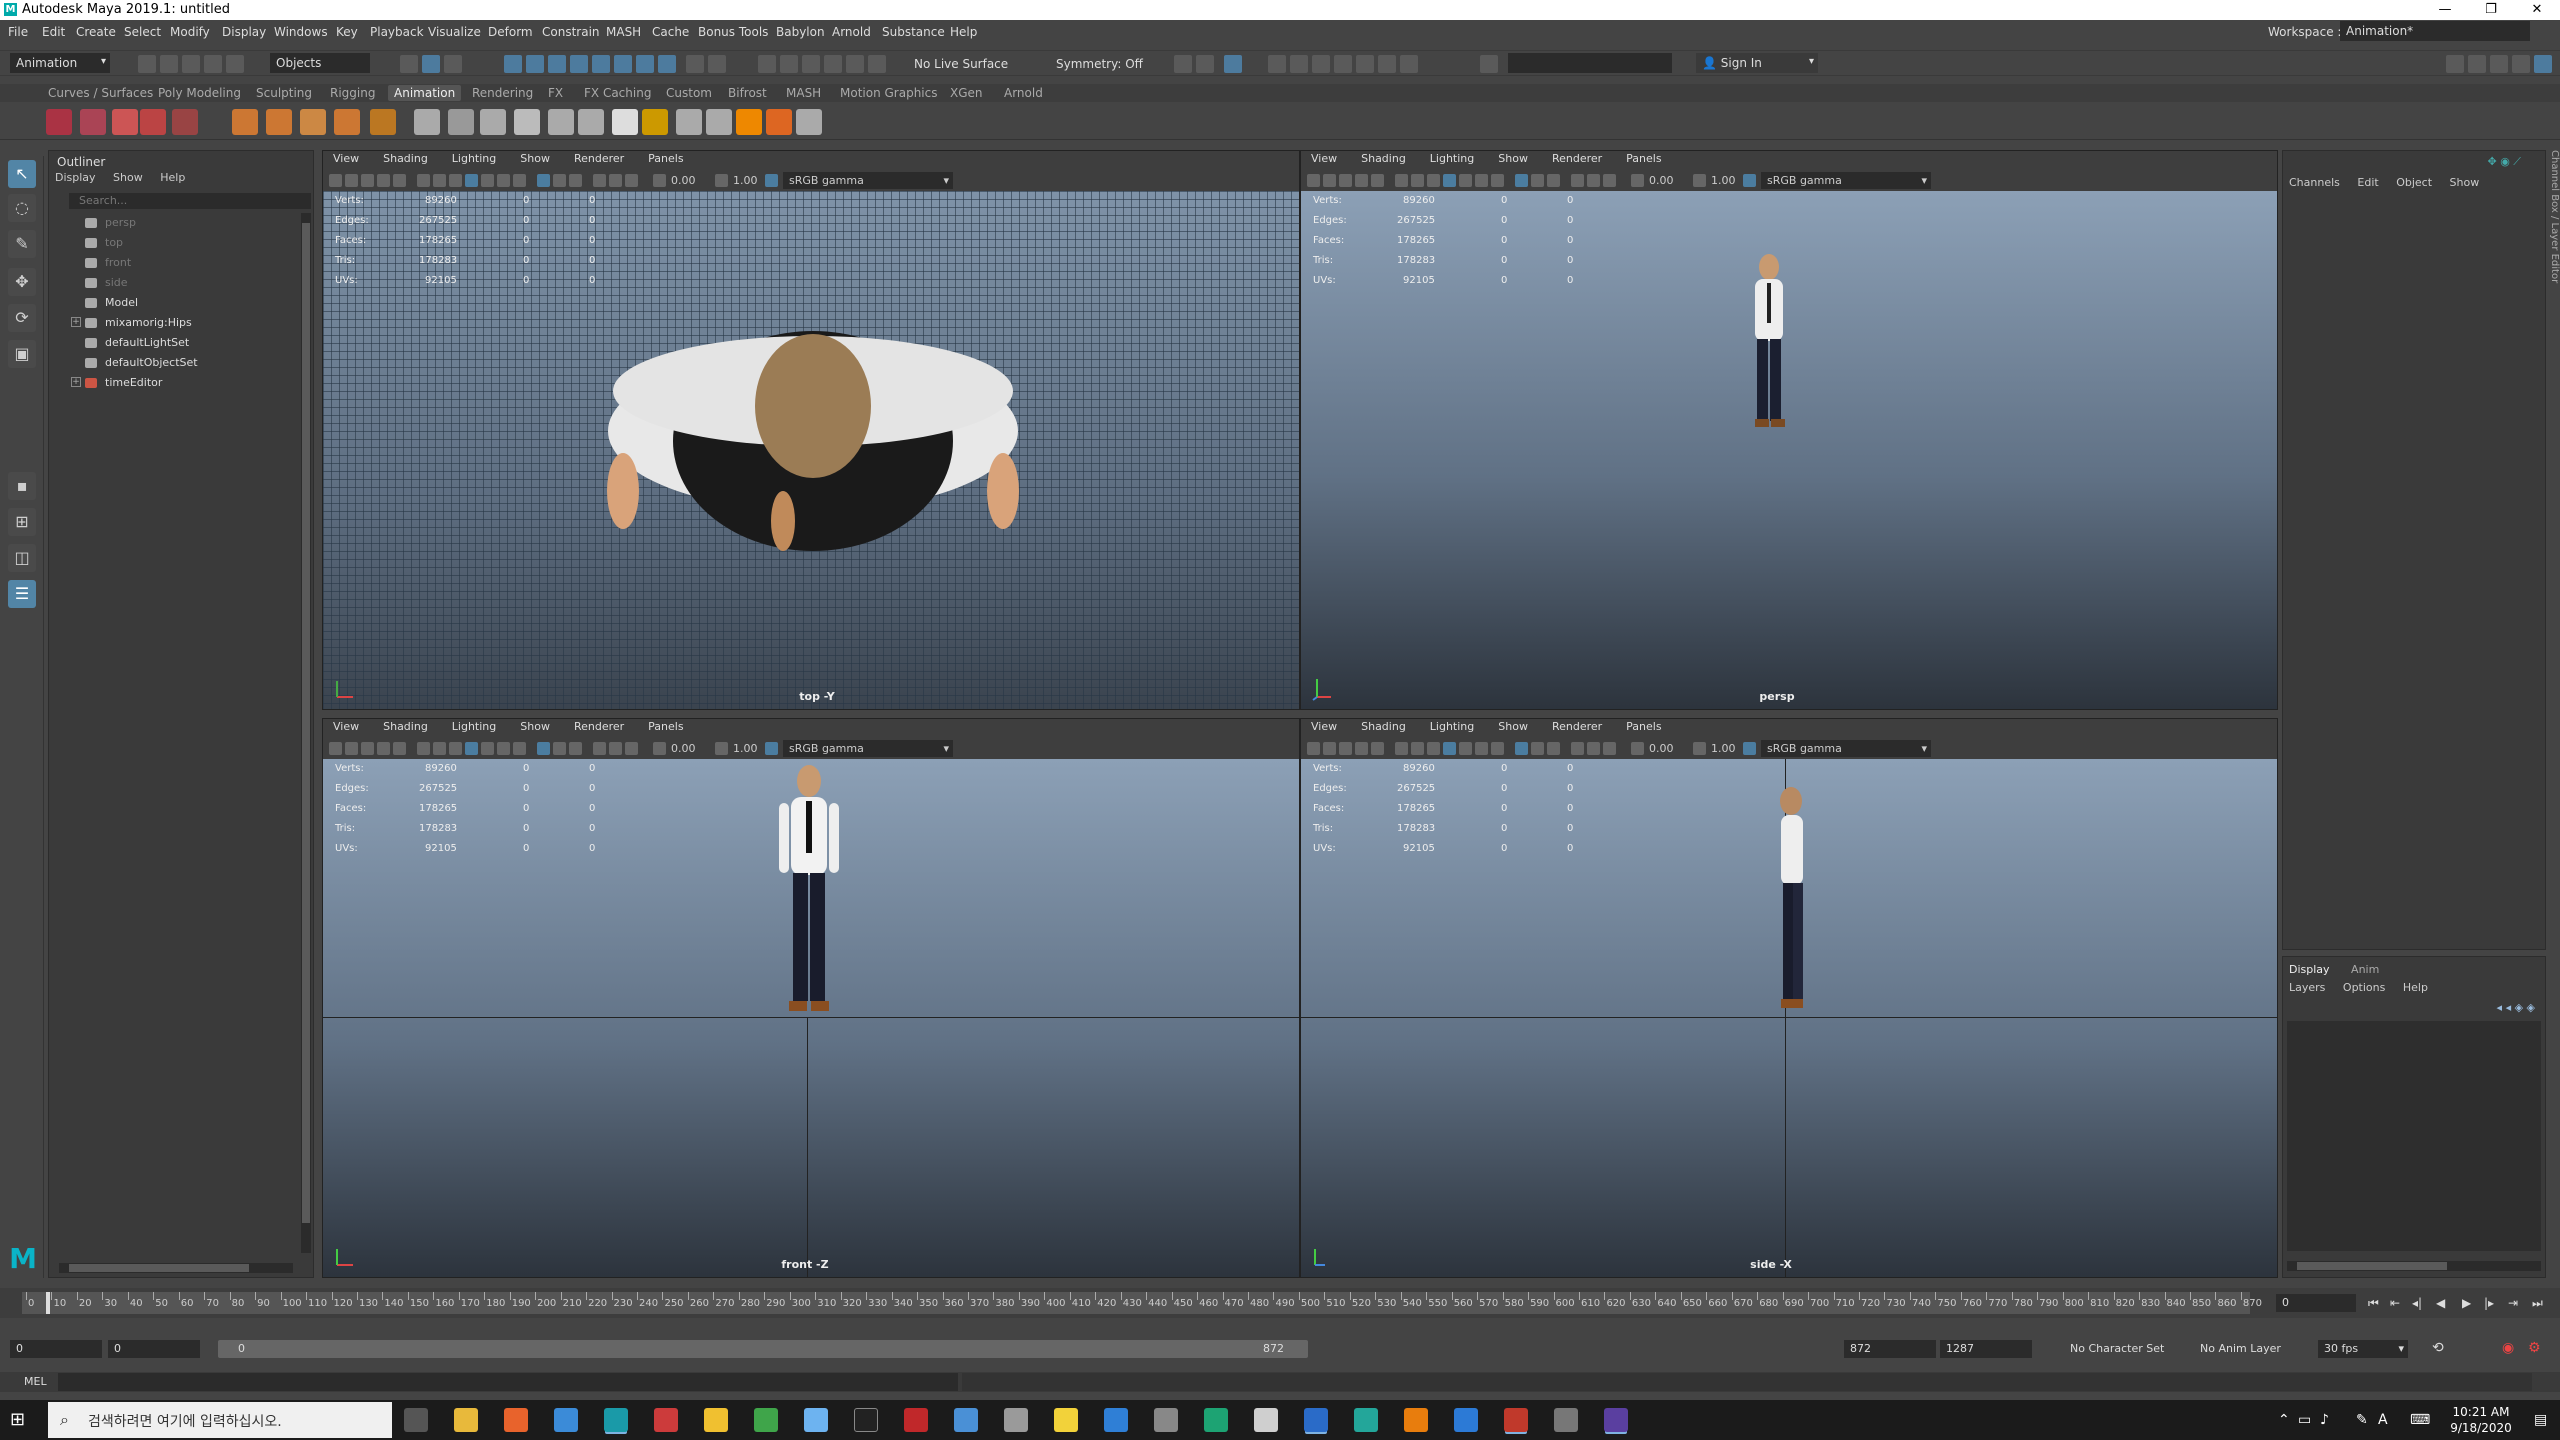  What do you see at coordinates (1466, 1420) in the screenshot?
I see `vscode-icon` at bounding box center [1466, 1420].